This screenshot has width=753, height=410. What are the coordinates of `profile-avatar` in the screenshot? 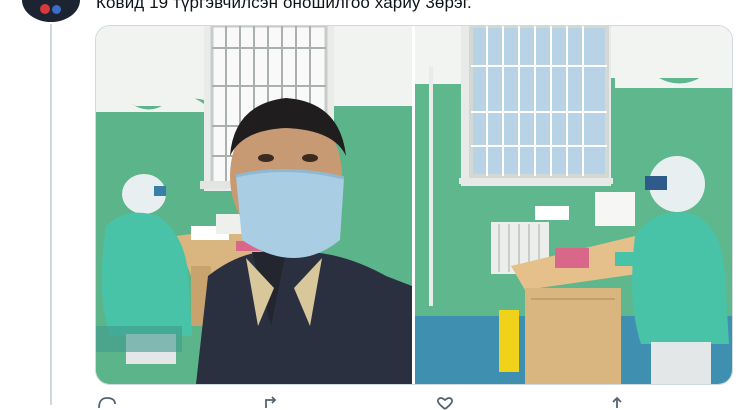 It's located at (51, 11).